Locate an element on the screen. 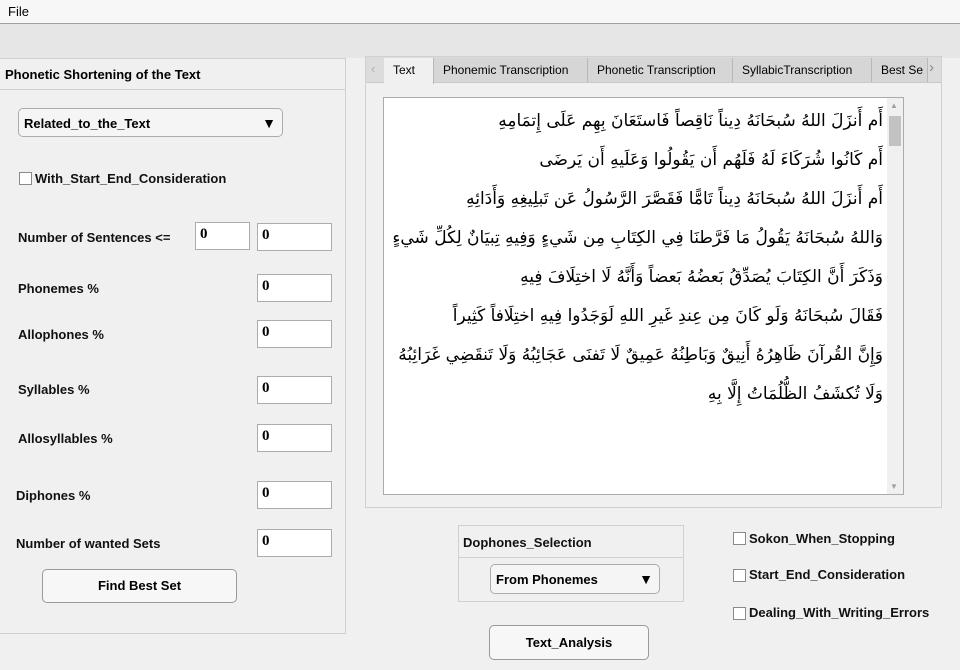  diphones-dropdown: From Phonemes ▼ is located at coordinates (575, 579).